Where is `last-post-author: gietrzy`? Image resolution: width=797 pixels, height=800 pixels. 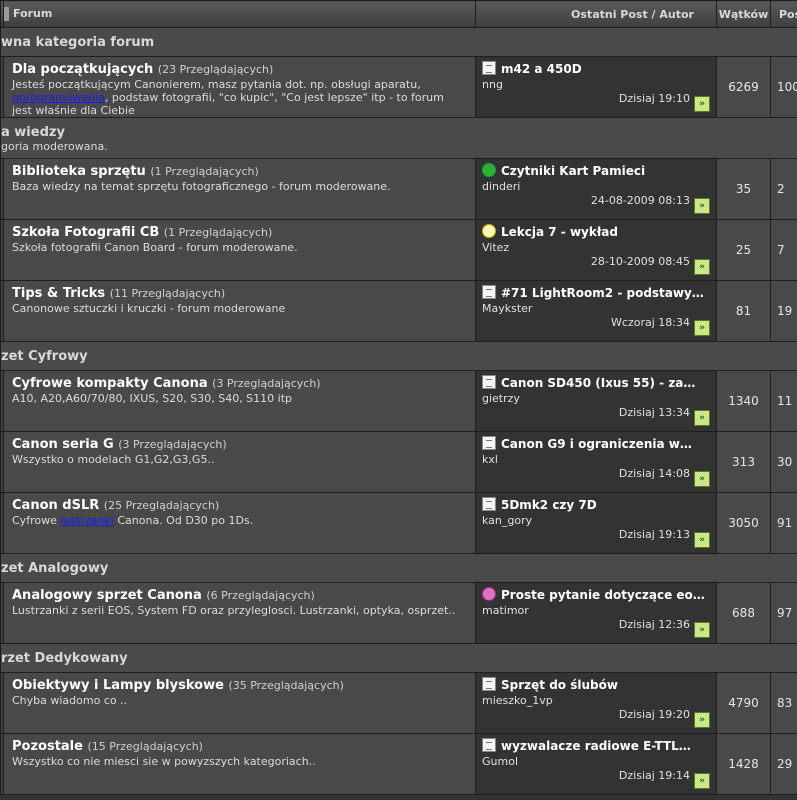 last-post-author: gietrzy is located at coordinates (596, 398).